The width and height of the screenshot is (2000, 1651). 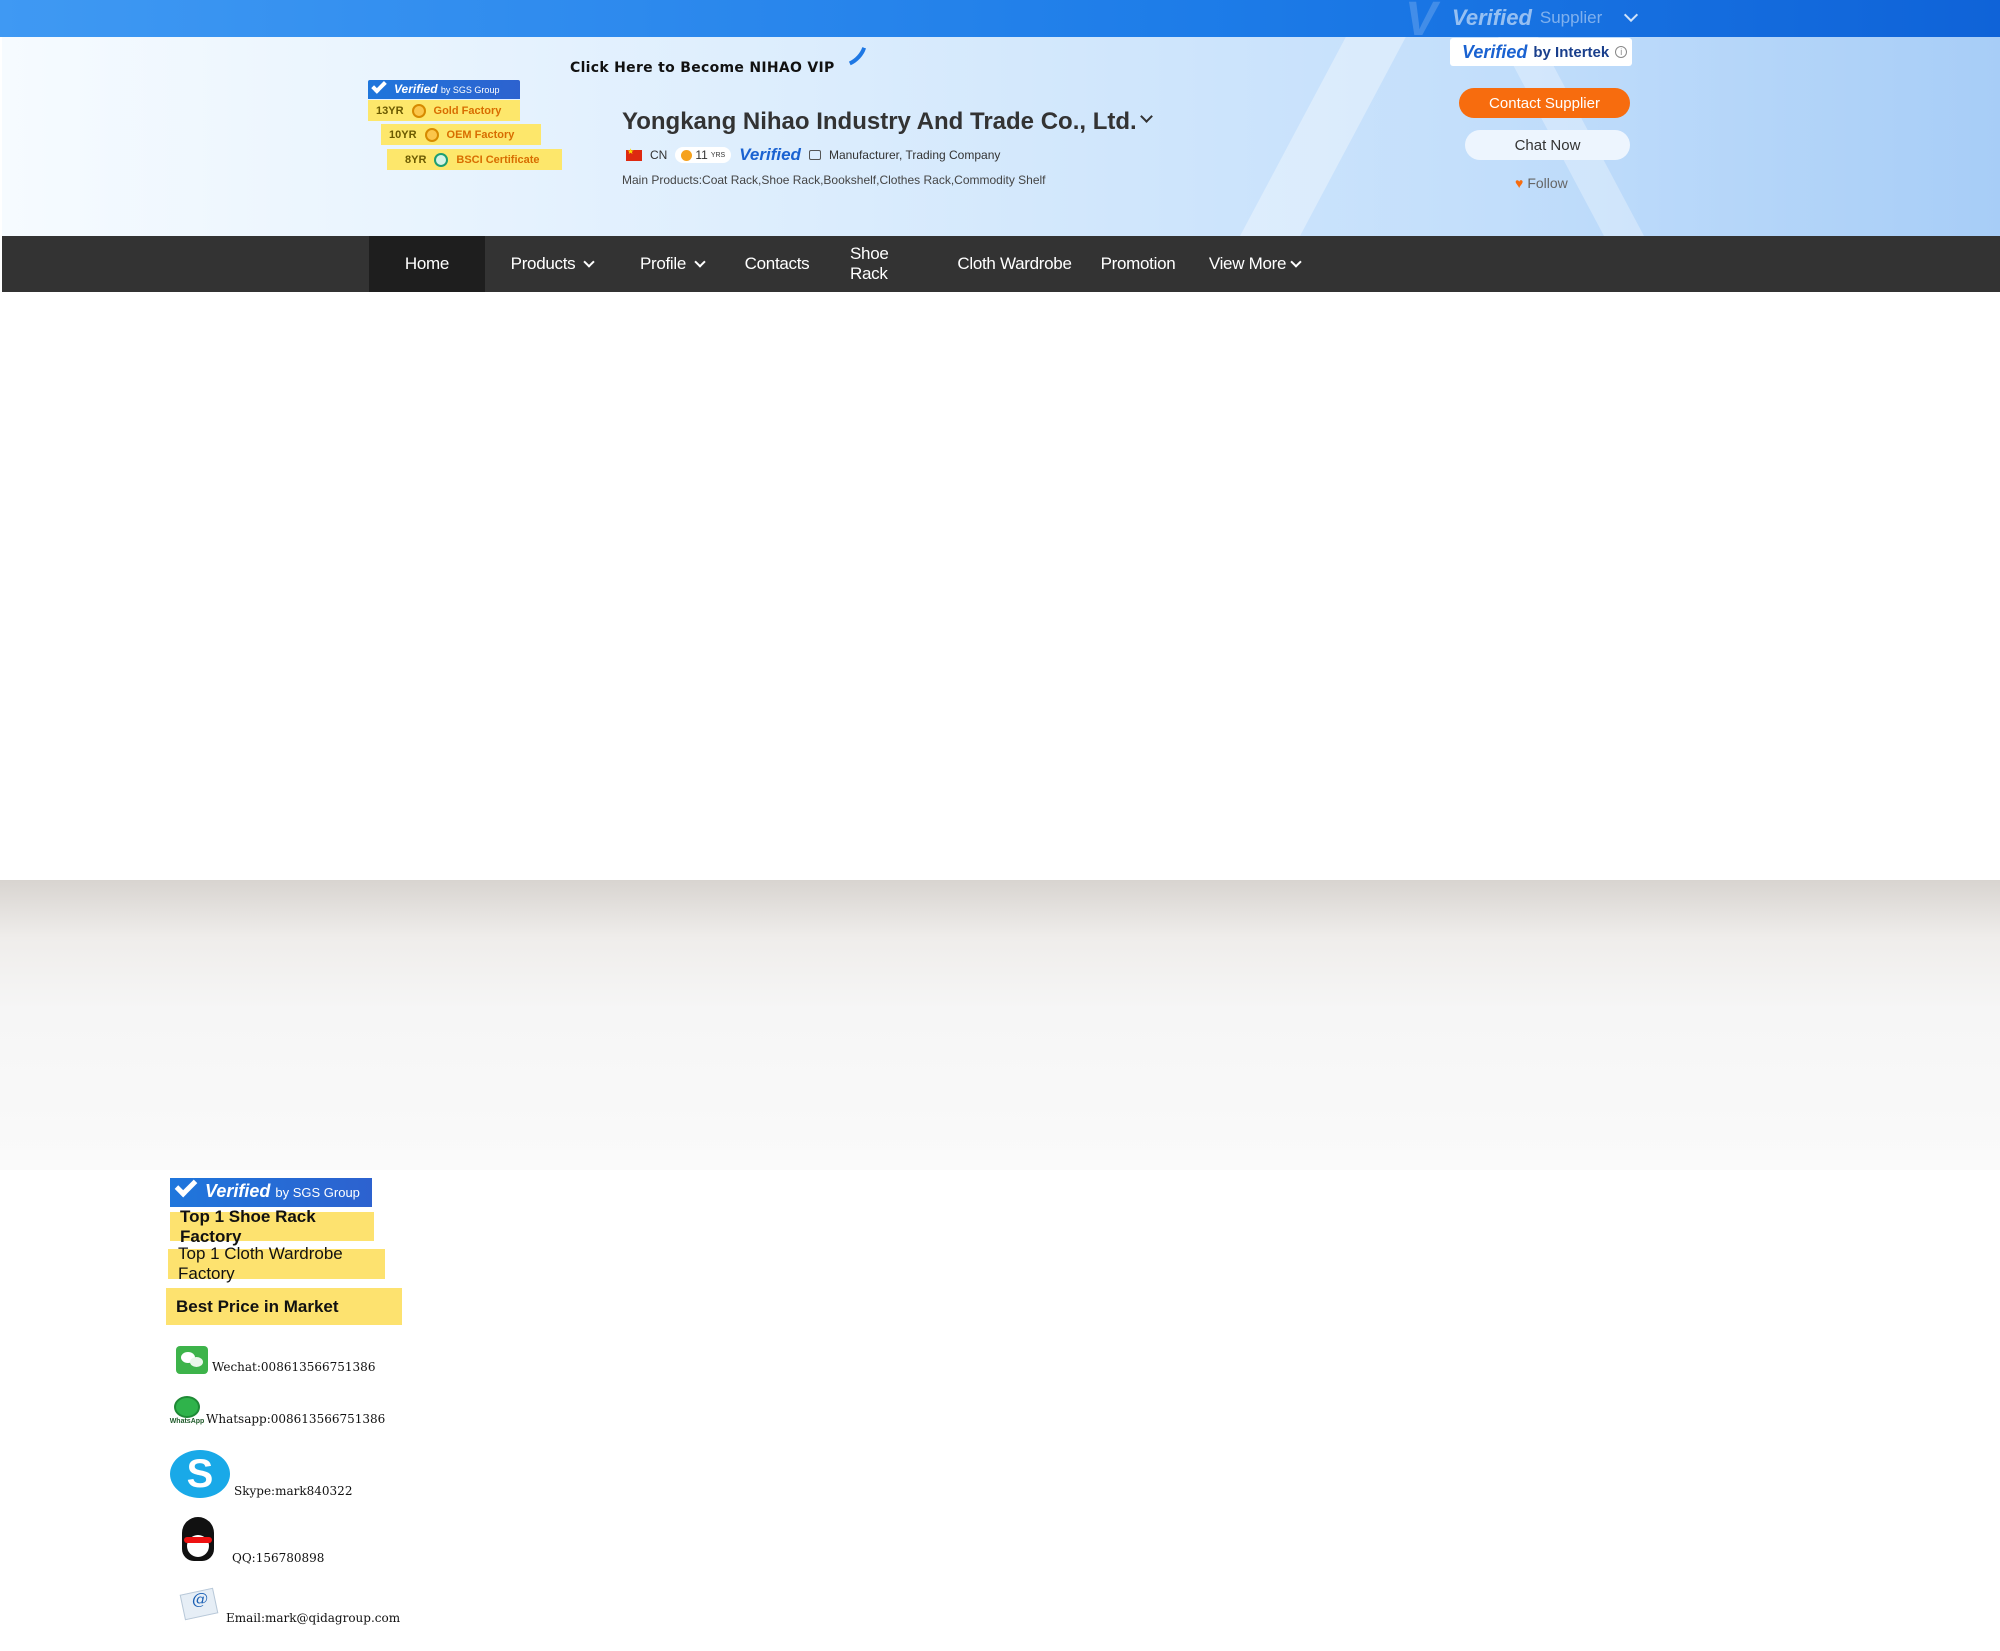 I want to click on nav-home: Home, so click(x=427, y=264).